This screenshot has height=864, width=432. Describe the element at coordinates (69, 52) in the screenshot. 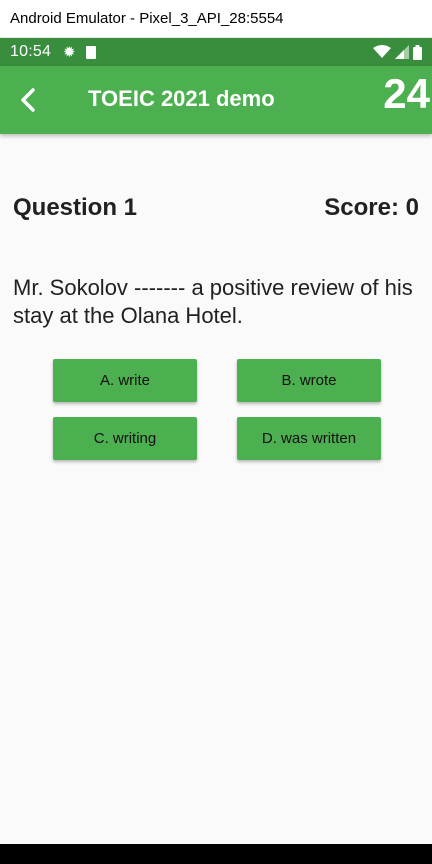

I see `settings-icon: ✹` at that location.